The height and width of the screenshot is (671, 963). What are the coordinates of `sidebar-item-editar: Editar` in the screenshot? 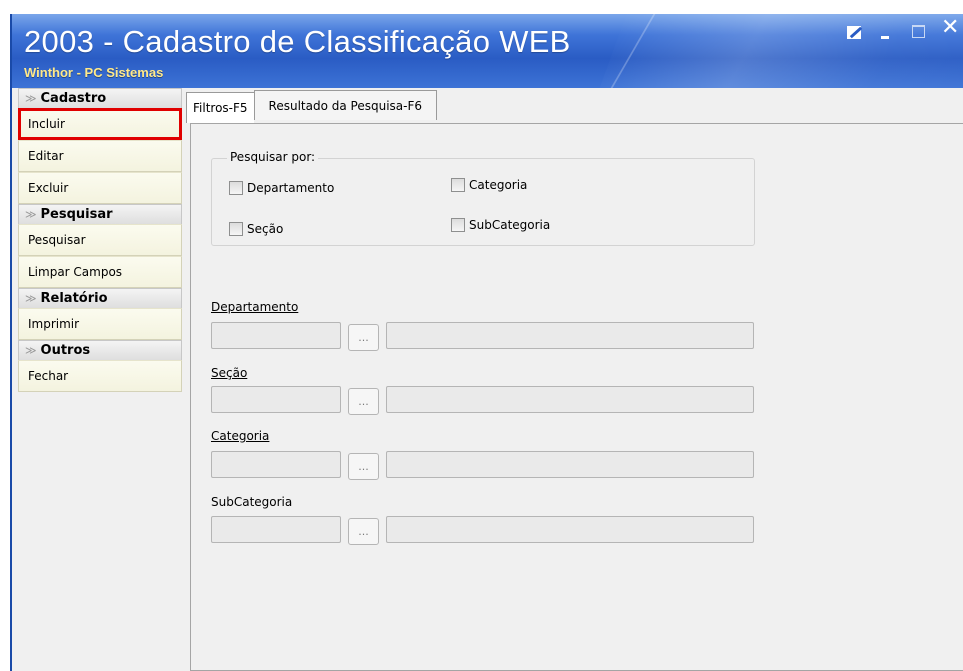 It's located at (100, 156).